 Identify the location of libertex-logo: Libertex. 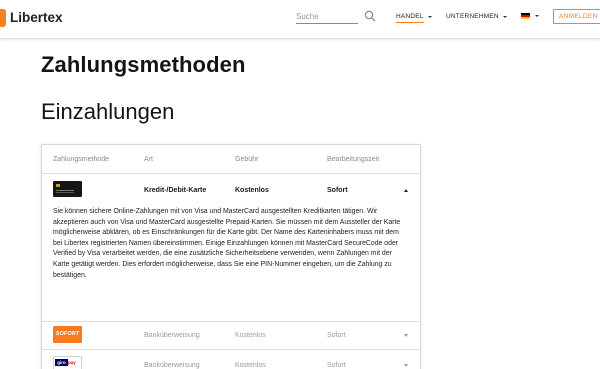
(31, 18).